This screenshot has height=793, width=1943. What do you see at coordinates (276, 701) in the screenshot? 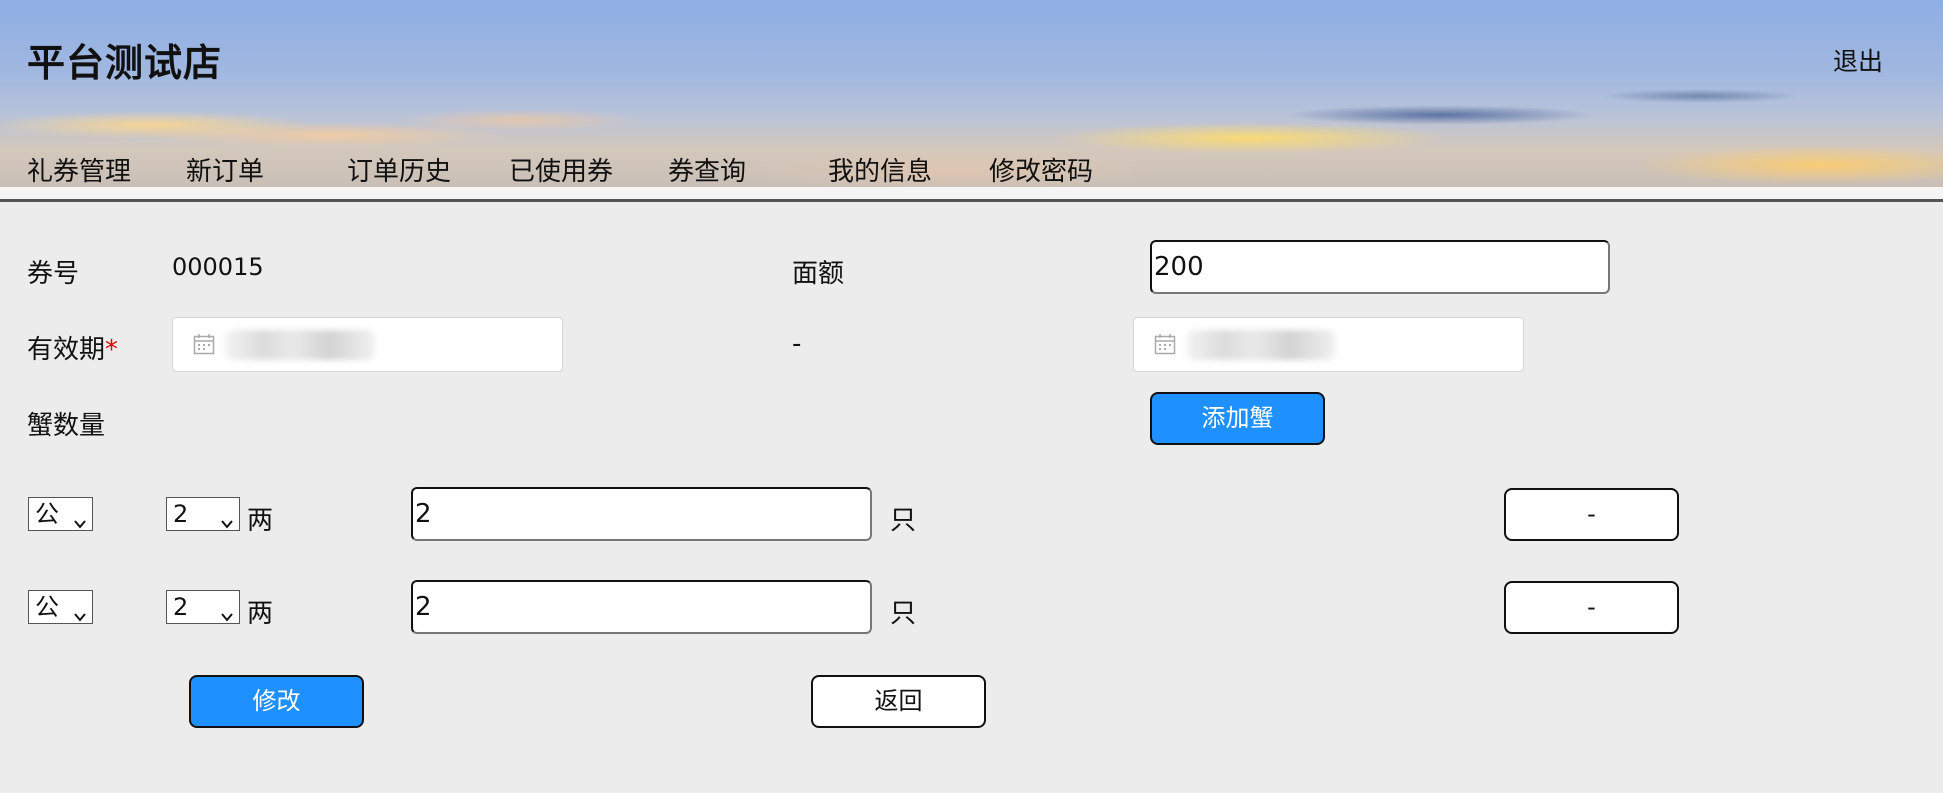
I see `submit-button: 修改` at bounding box center [276, 701].